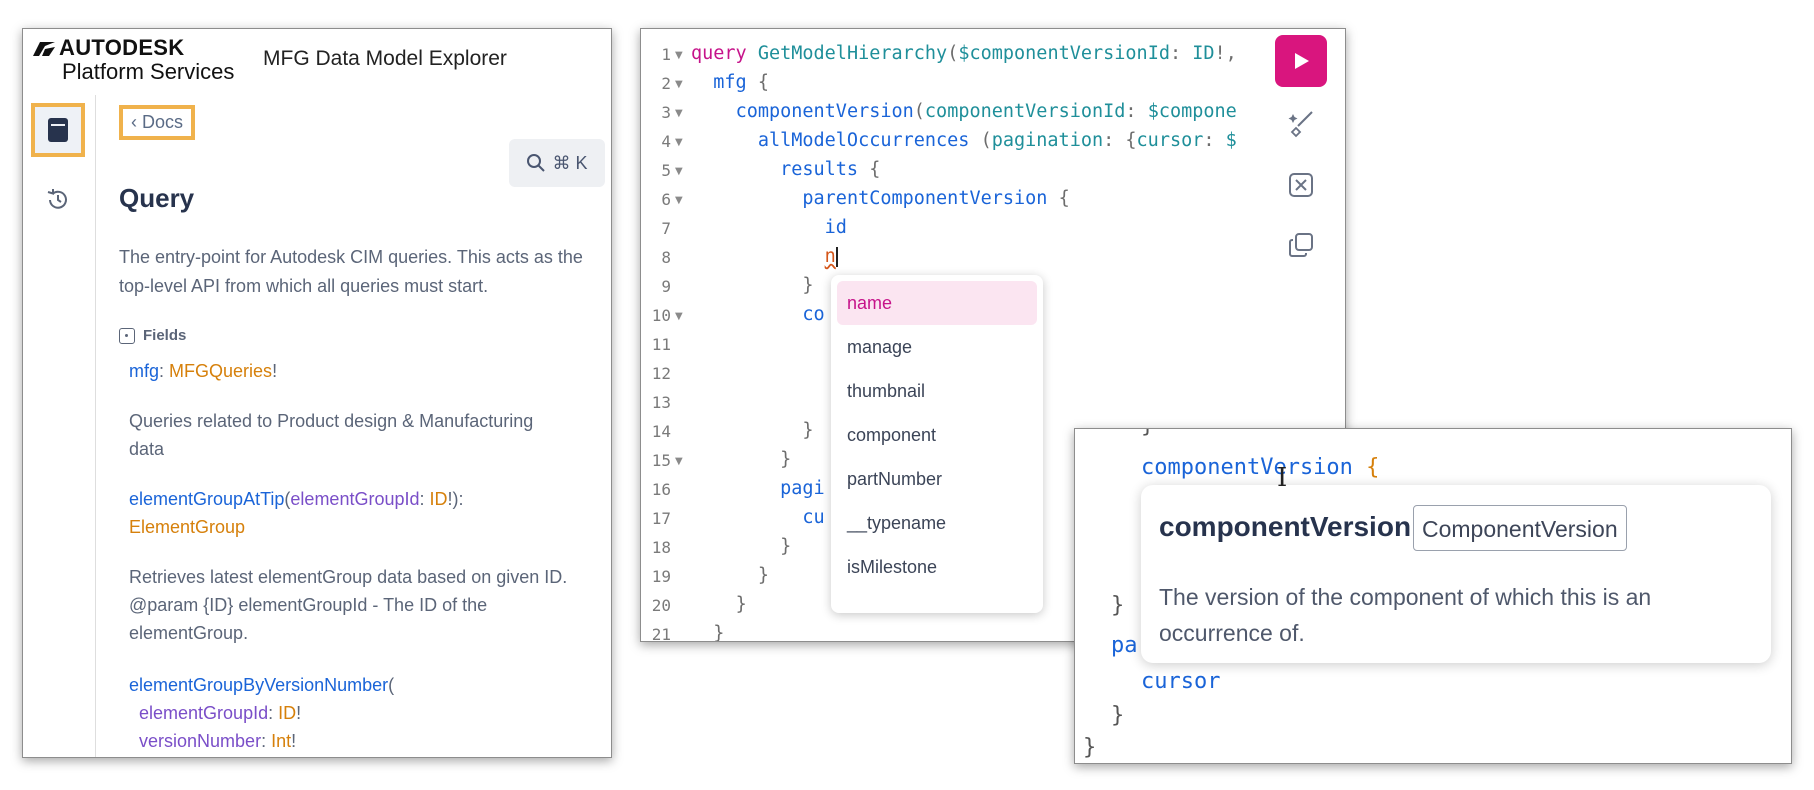 The width and height of the screenshot is (1814, 790). I want to click on history-button, so click(58, 200).